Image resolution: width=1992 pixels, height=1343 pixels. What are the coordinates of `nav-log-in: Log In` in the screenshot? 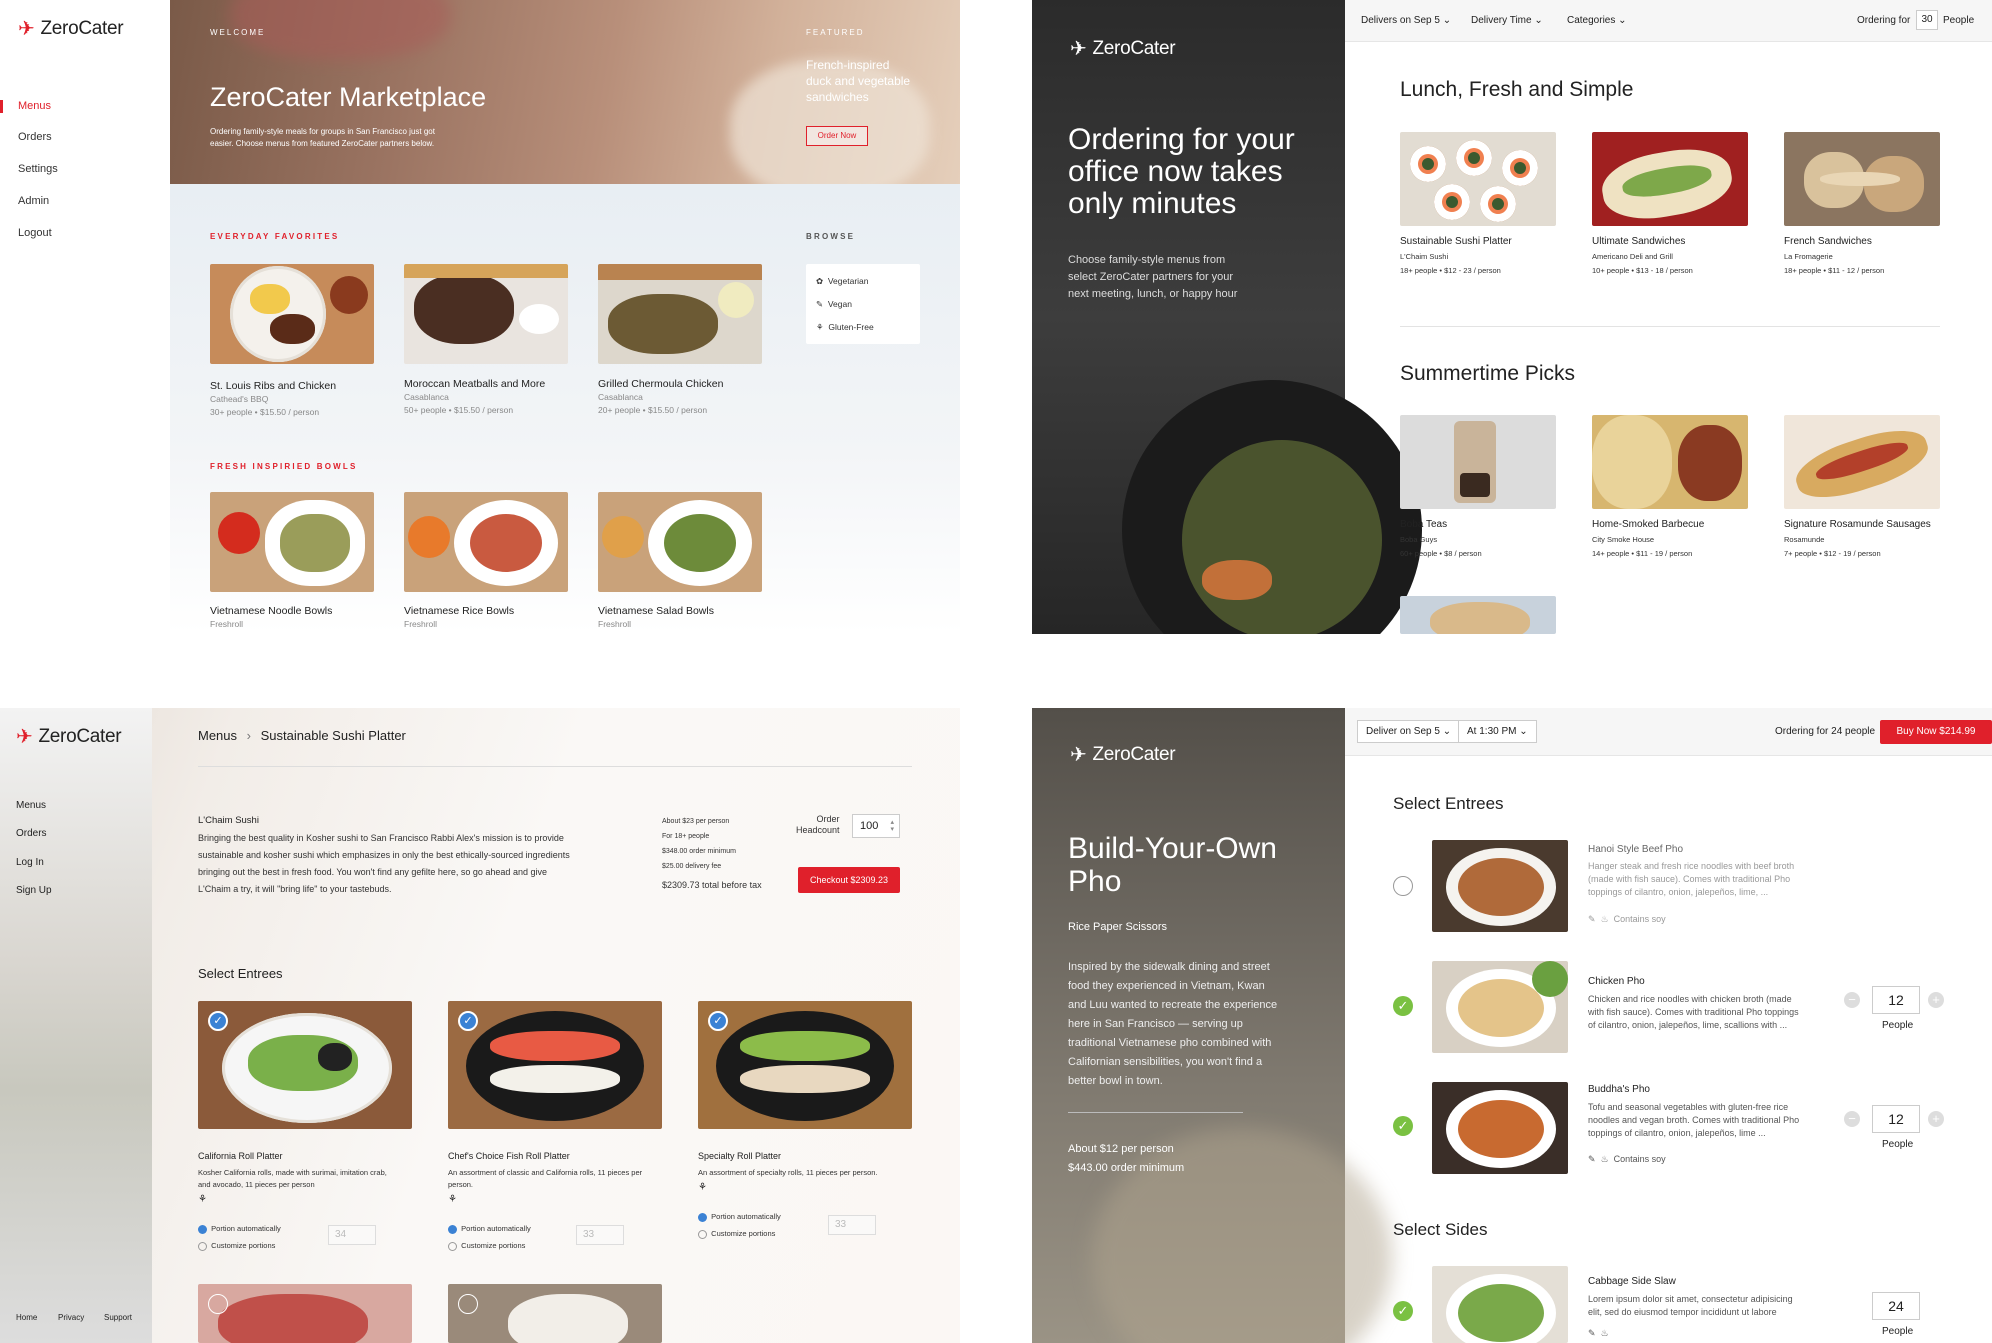 It's located at (30, 862).